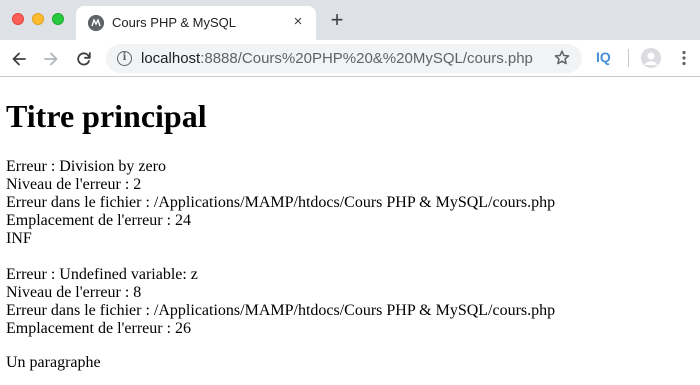 This screenshot has height=385, width=700. Describe the element at coordinates (337, 20) in the screenshot. I see `new-tab-button: +` at that location.